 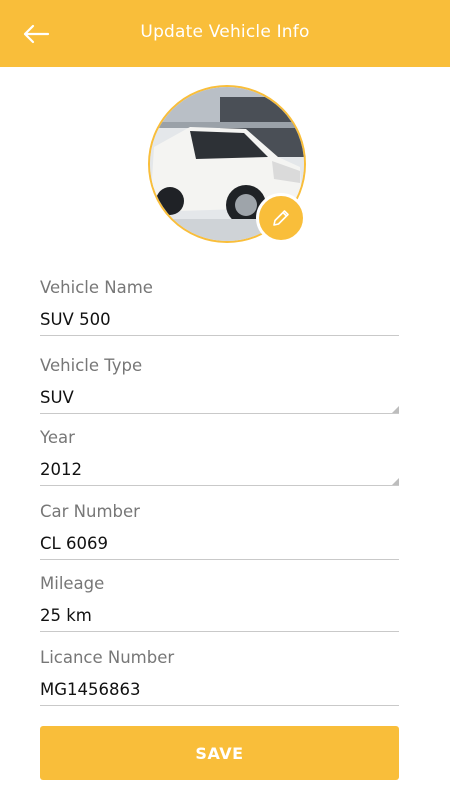 What do you see at coordinates (107, 657) in the screenshot?
I see `field-label: Licance Number` at bounding box center [107, 657].